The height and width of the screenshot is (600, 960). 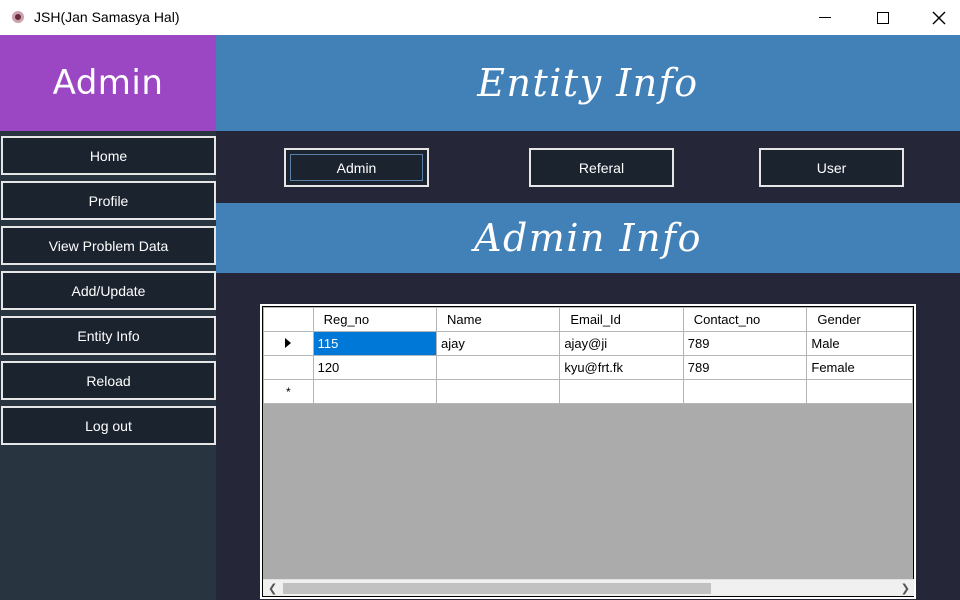 What do you see at coordinates (108, 200) in the screenshot?
I see `sidebar-item-profile: Profile` at bounding box center [108, 200].